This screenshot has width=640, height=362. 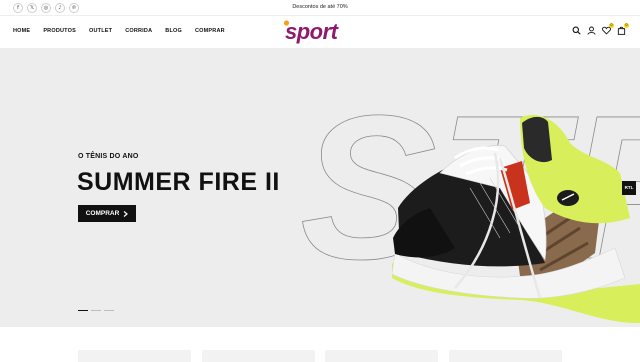 What do you see at coordinates (600, 29) in the screenshot?
I see `header-actions: 0 0` at bounding box center [600, 29].